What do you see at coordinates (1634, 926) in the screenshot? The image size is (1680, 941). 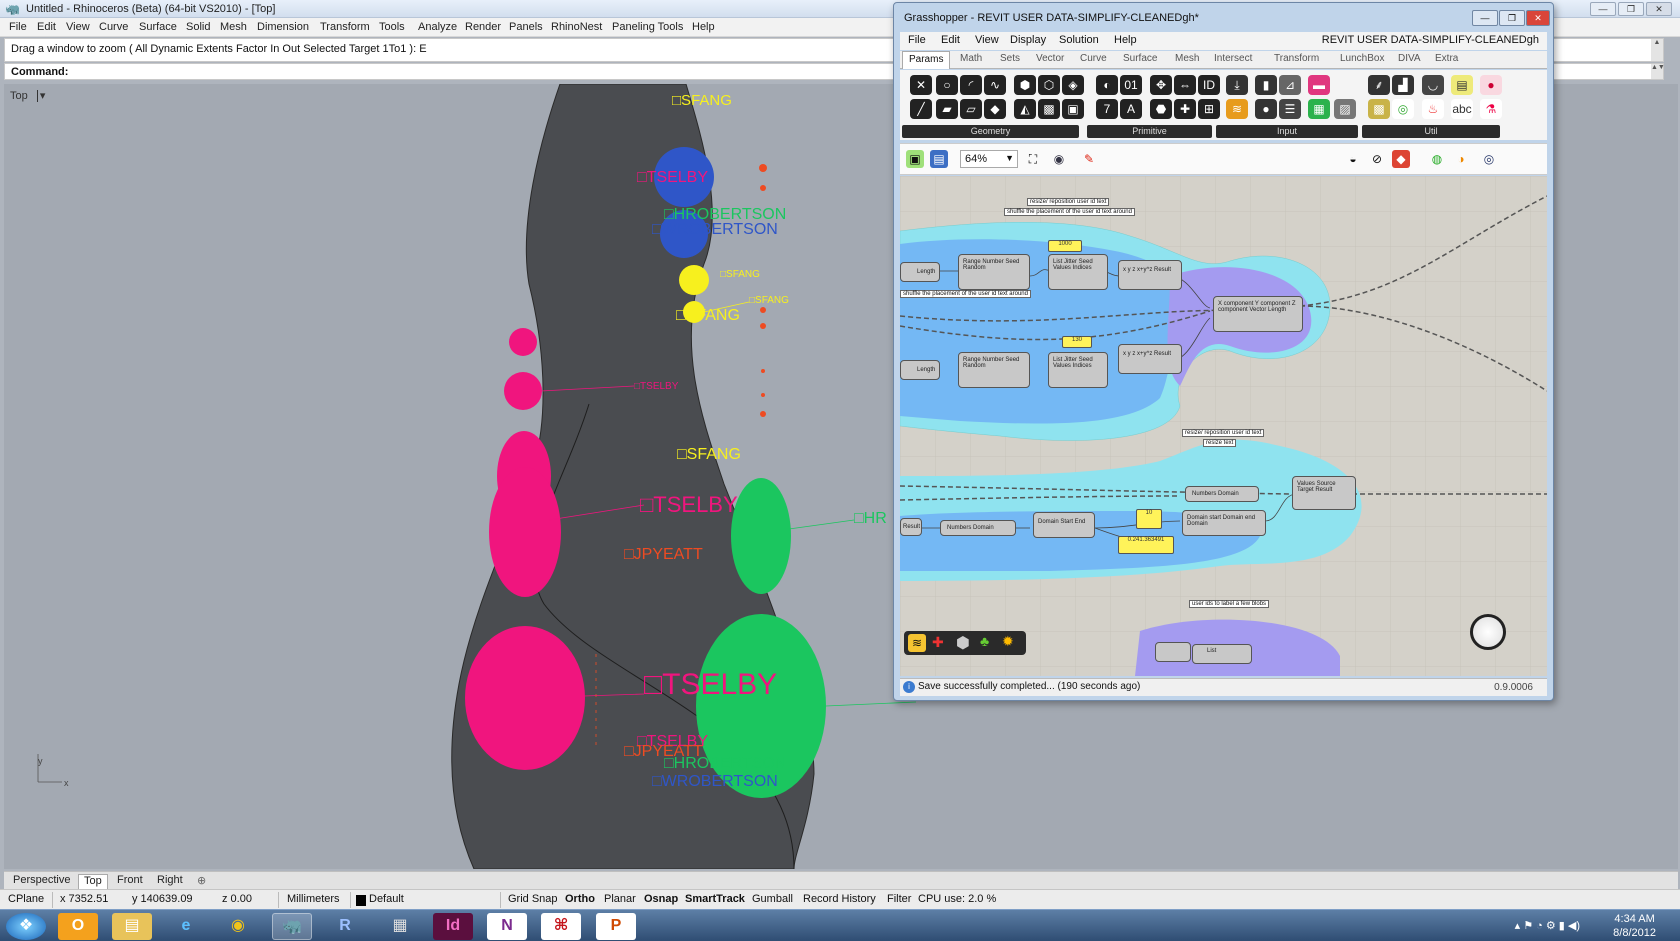 I see `taskbar-clock: 4:34 AM 8/8/2012` at bounding box center [1634, 926].